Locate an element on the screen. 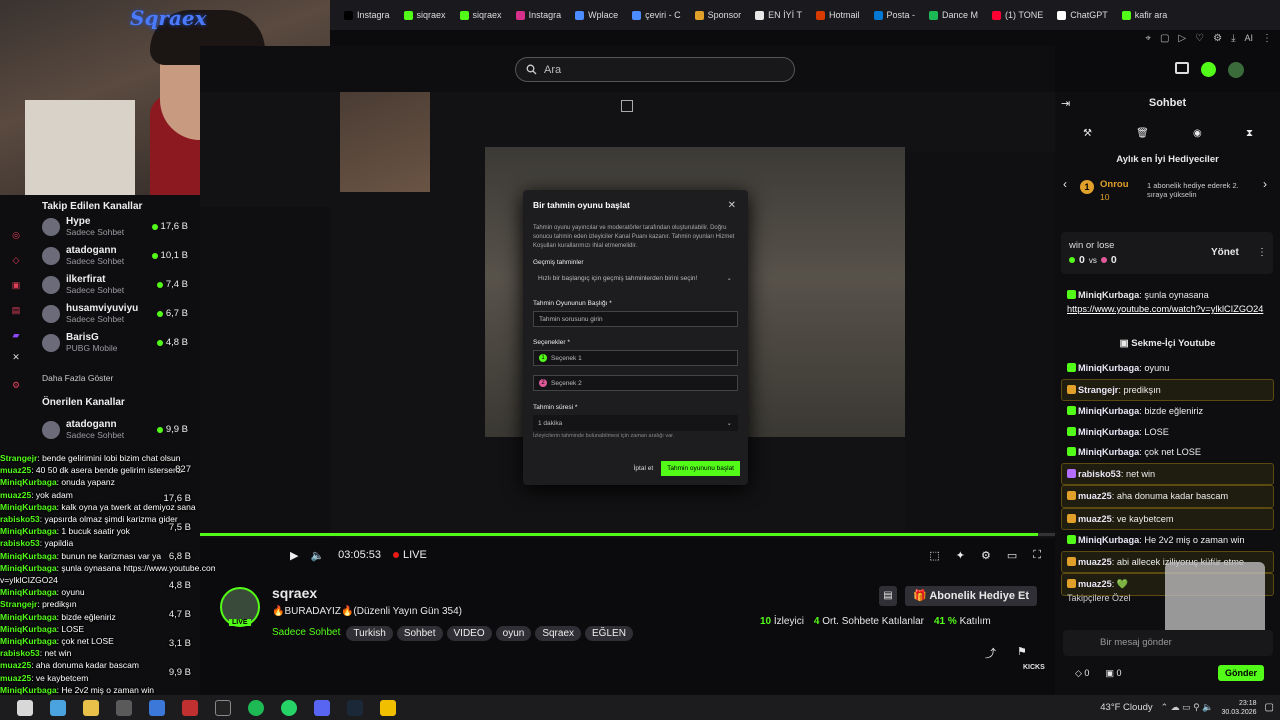 The height and width of the screenshot is (720, 1280). browser-tab: Wplace is located at coordinates (596, 15).